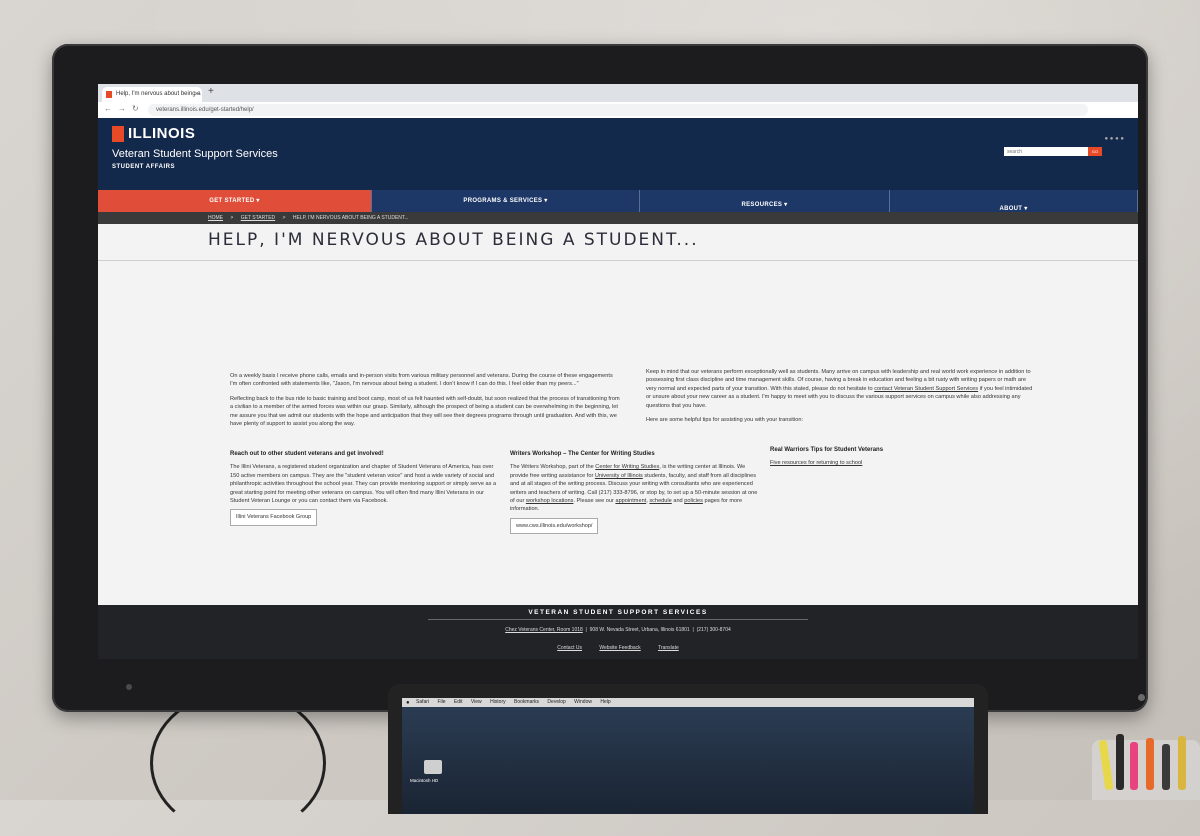 The height and width of the screenshot is (836, 1200). What do you see at coordinates (476, 702) in the screenshot?
I see `menu-view: View` at bounding box center [476, 702].